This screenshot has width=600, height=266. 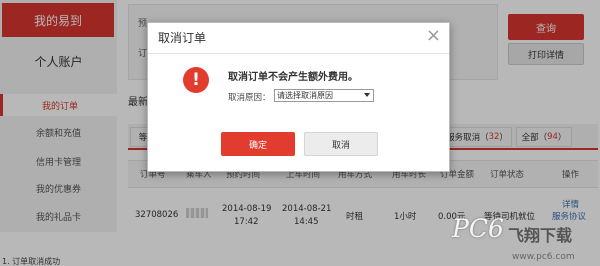 I want to click on confirm-button: 确定, so click(x=258, y=144).